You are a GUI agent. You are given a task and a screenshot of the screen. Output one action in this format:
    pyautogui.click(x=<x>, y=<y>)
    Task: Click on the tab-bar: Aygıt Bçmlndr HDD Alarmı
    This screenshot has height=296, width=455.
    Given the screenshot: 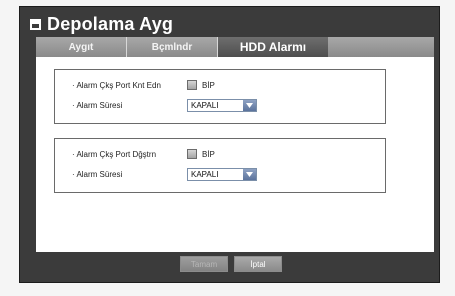 What is the action you would take?
    pyautogui.click(x=235, y=47)
    